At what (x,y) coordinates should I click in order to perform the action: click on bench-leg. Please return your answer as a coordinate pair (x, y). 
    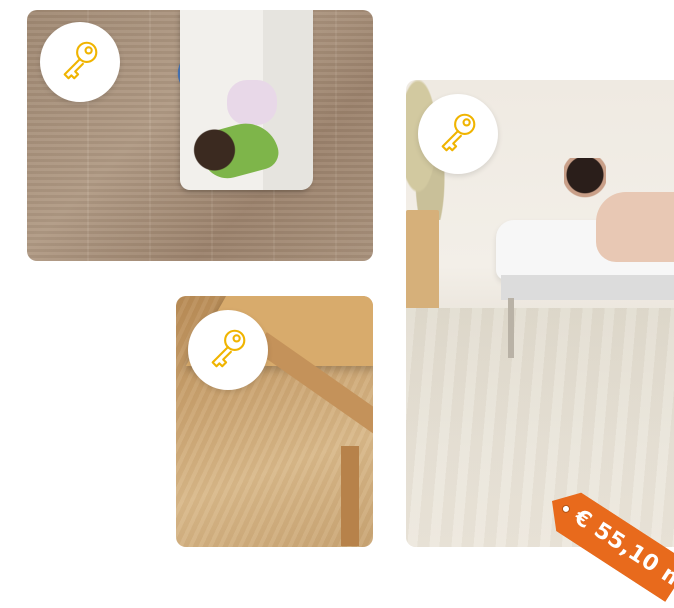
    Looking at the image, I should click on (350, 496).